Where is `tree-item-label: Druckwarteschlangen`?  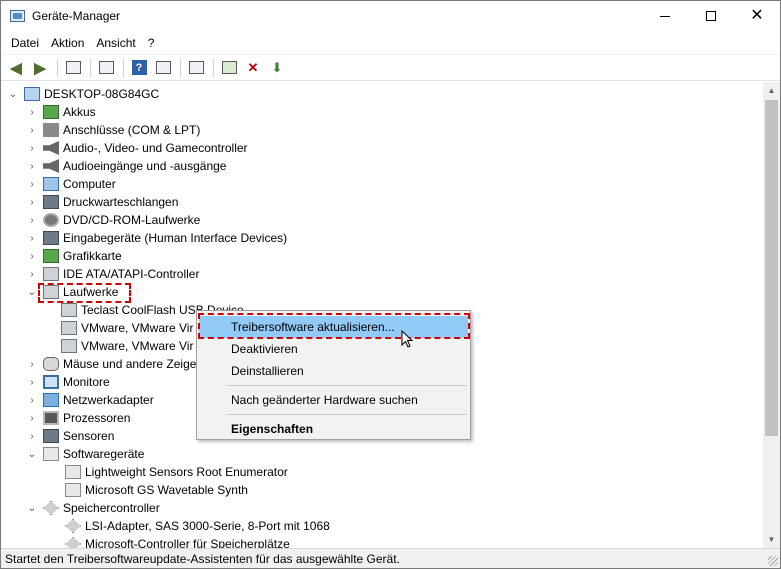
tree-item-label: Druckwarteschlangen is located at coordinates (121, 202).